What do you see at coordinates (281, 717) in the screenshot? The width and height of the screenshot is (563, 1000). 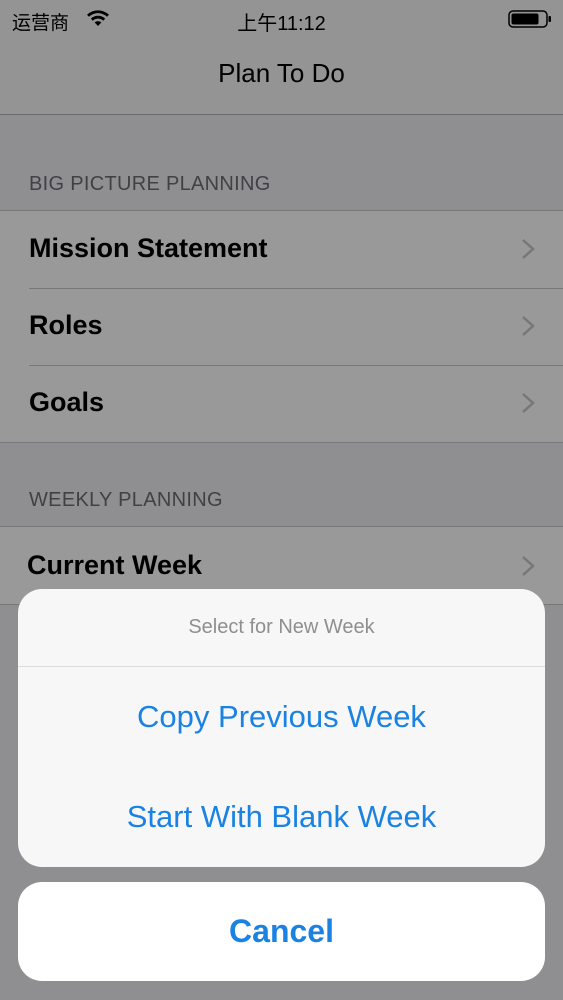 I see `copy-previous-week-button: Copy Previous Week` at bounding box center [281, 717].